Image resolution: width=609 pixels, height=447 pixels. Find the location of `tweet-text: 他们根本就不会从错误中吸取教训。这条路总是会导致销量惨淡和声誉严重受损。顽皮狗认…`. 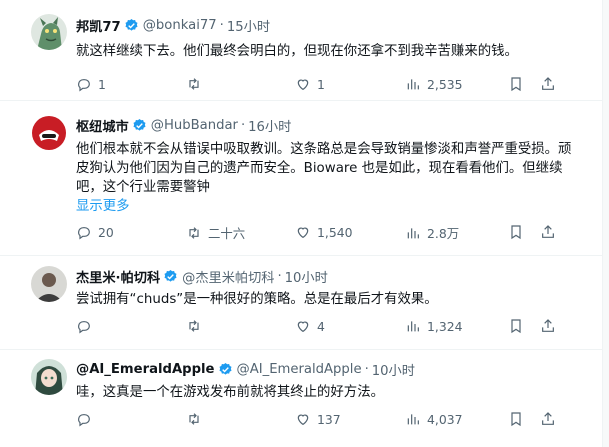

tweet-text: 他们根本就不会从错误中吸取教训。这条路总是会导致销量惨淡和声誉严重受损。顽皮狗认… is located at coordinates (324, 168).